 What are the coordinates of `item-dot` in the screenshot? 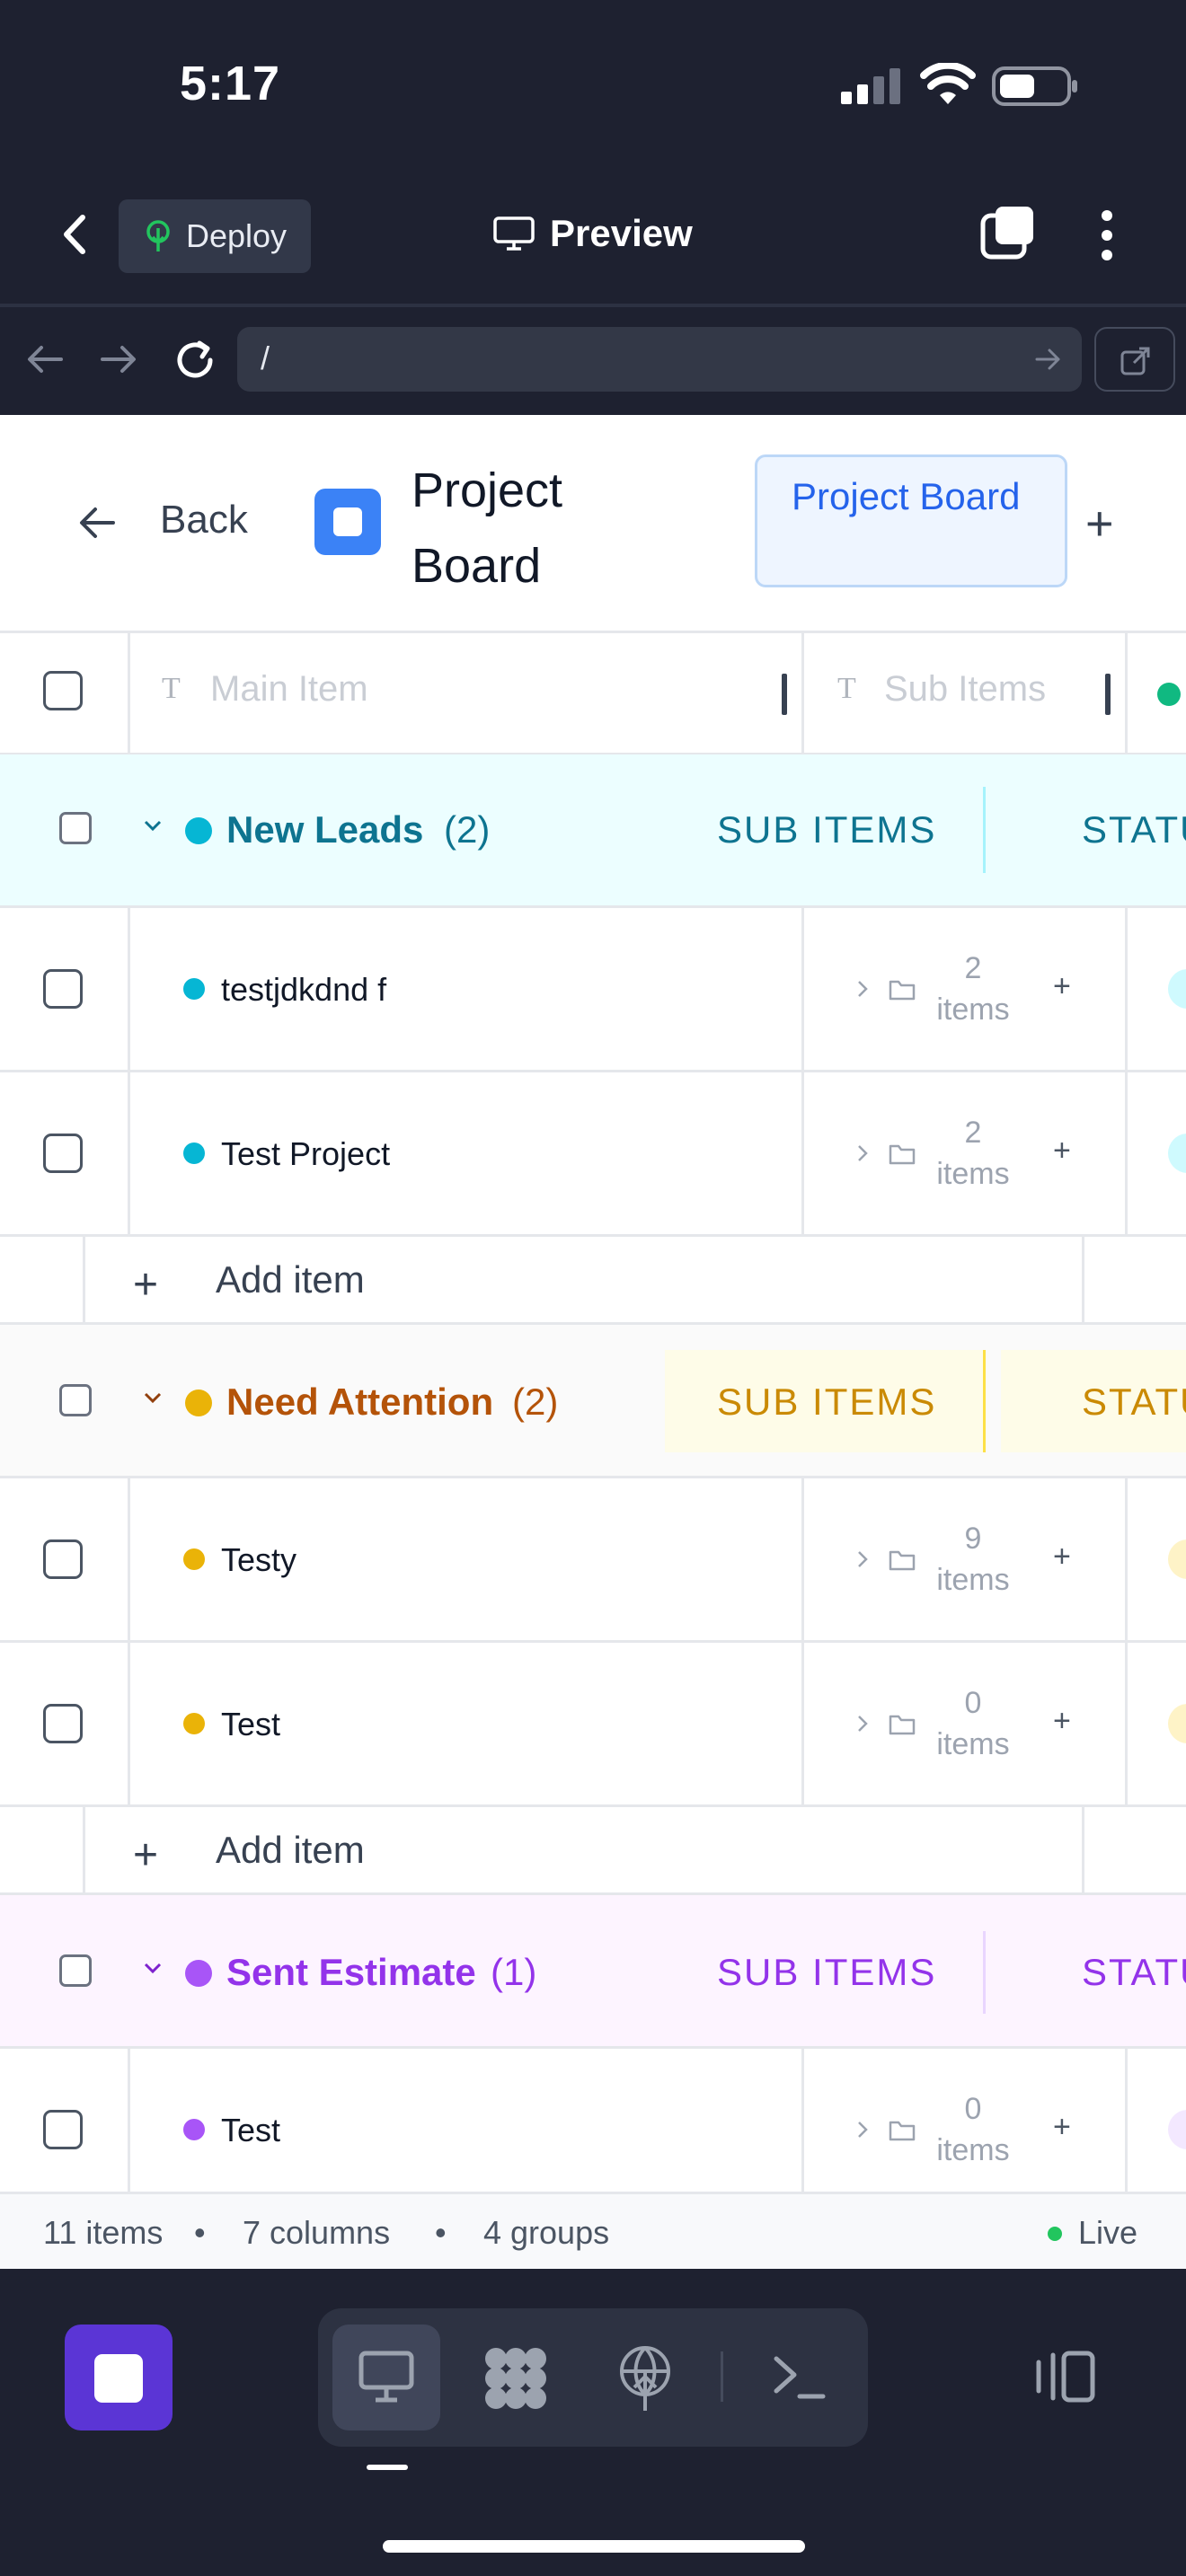 It's located at (194, 1153).